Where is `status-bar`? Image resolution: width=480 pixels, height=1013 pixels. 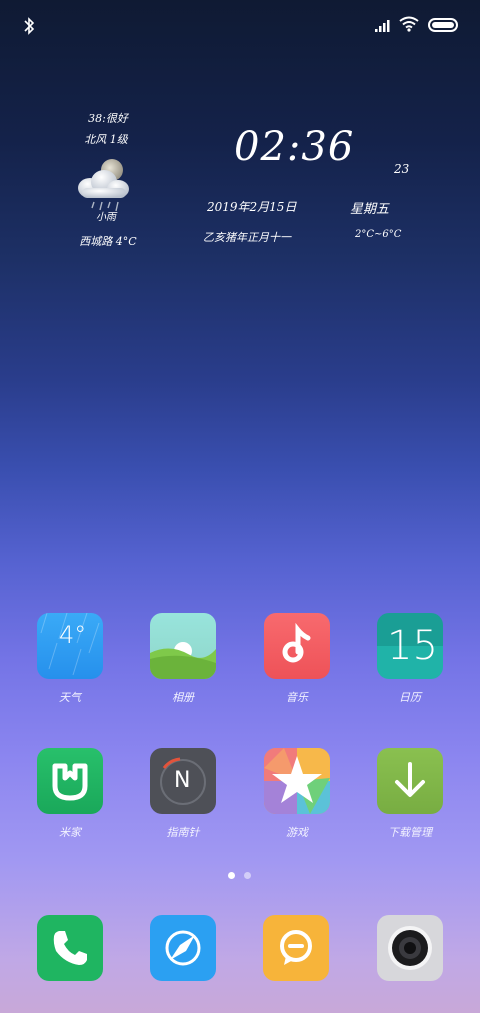 status-bar is located at coordinates (240, 25).